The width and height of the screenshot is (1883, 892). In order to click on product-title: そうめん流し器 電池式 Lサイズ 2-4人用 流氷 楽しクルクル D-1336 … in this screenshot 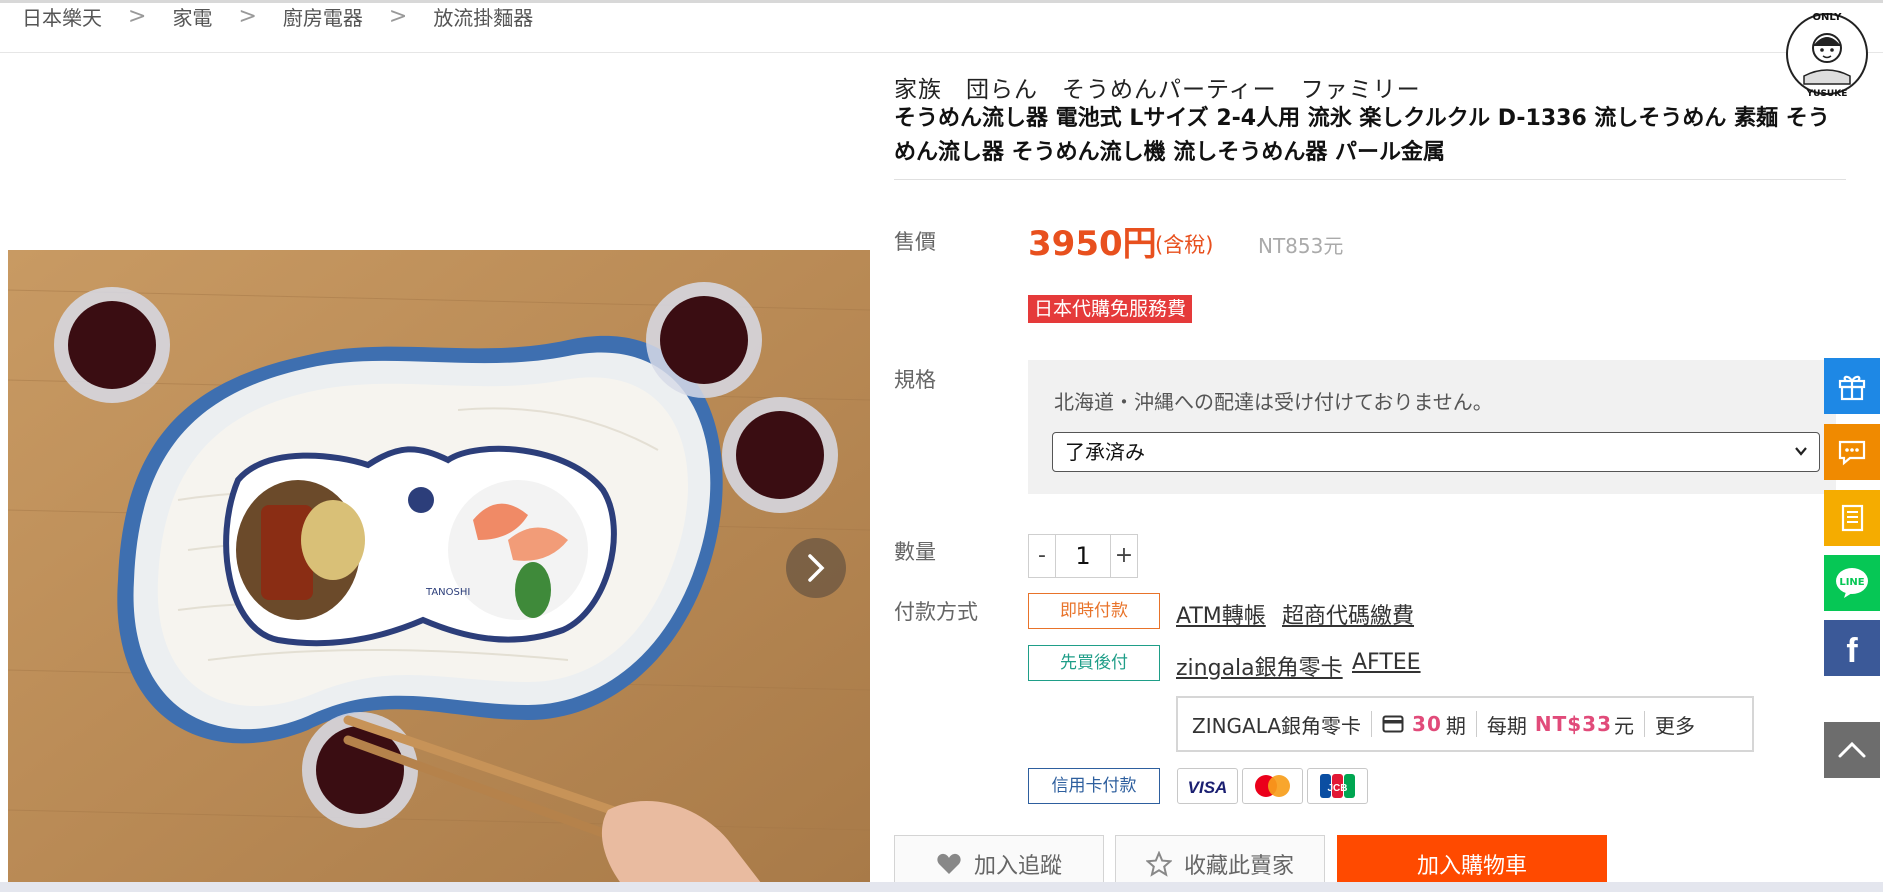, I will do `click(1362, 135)`.